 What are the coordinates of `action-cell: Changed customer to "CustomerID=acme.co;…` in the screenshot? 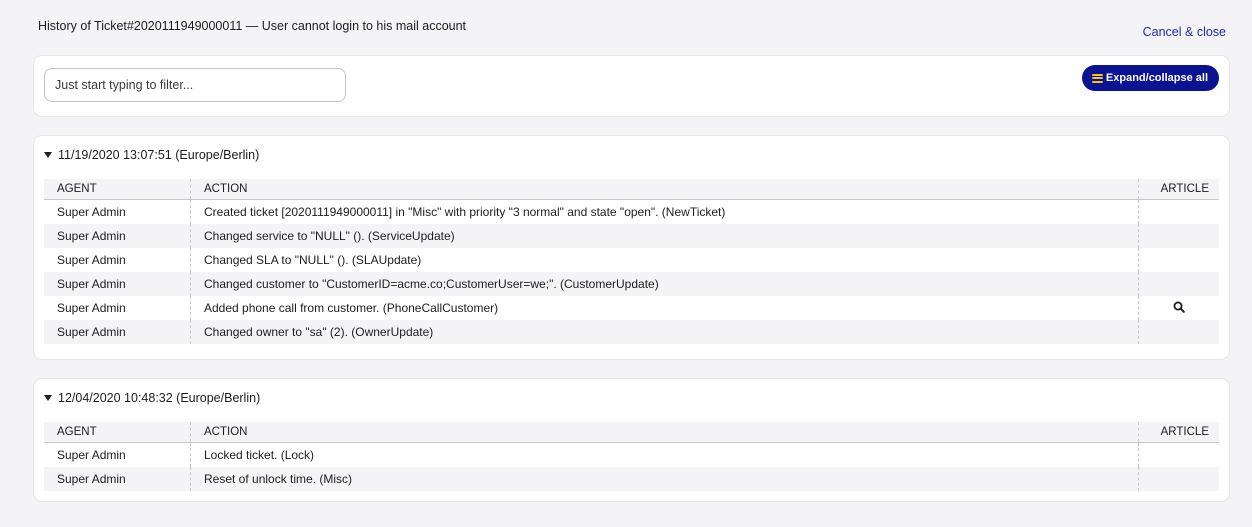 It's located at (664, 284).